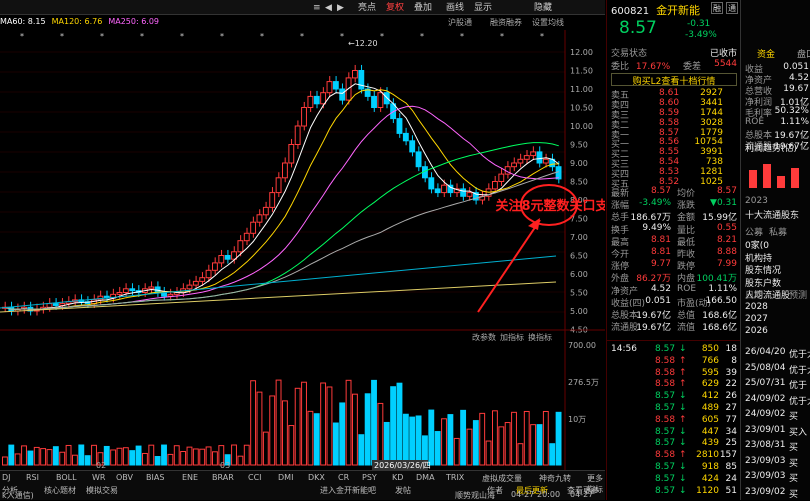 This screenshot has height=501, width=810. Describe the element at coordinates (483, 8) in the screenshot. I see `toolbar-button: 显示` at that location.